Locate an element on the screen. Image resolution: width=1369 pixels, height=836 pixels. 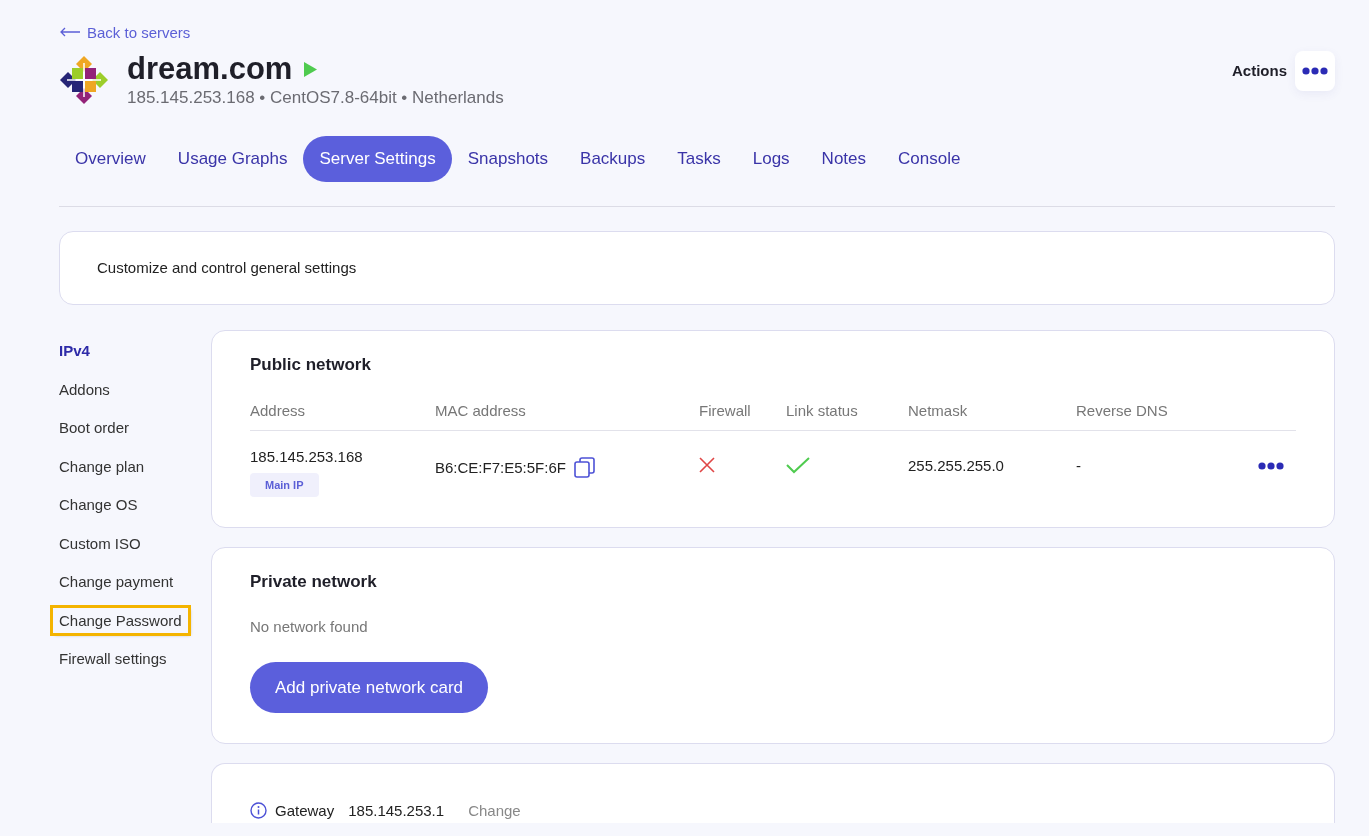
sidebar-item: Change Password is located at coordinates (120, 620).